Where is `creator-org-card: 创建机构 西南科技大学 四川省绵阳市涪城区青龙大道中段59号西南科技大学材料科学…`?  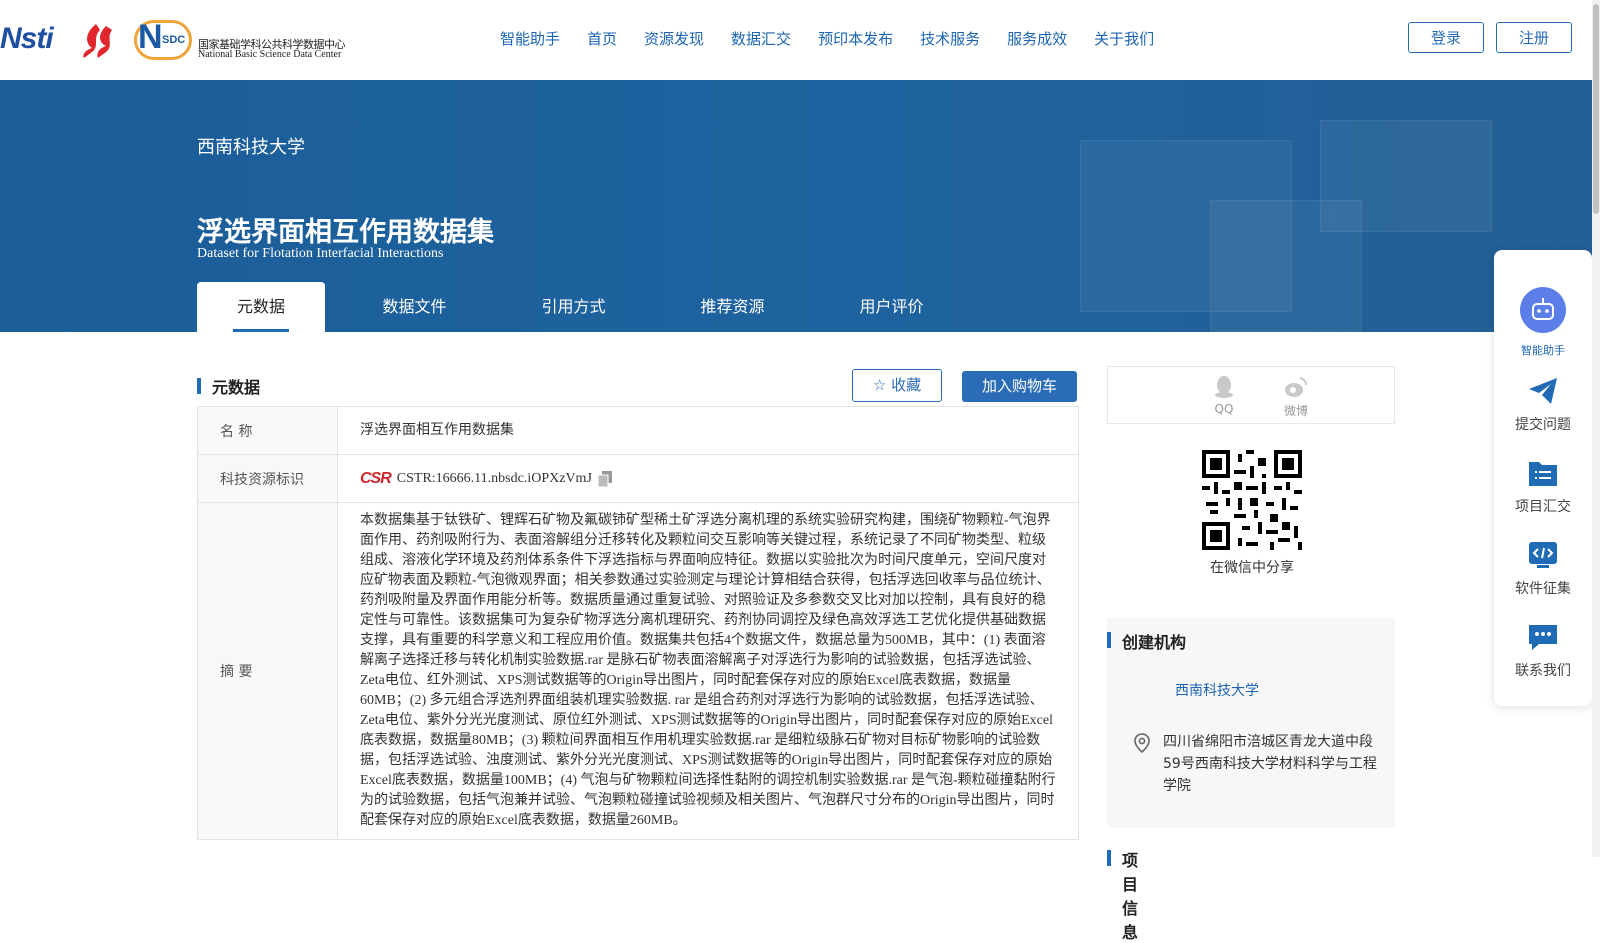
creator-org-card: 创建机构 西南科技大学 四川省绵阳市涪城区青龙大道中段59号西南科技大学材料科学… is located at coordinates (1251, 723).